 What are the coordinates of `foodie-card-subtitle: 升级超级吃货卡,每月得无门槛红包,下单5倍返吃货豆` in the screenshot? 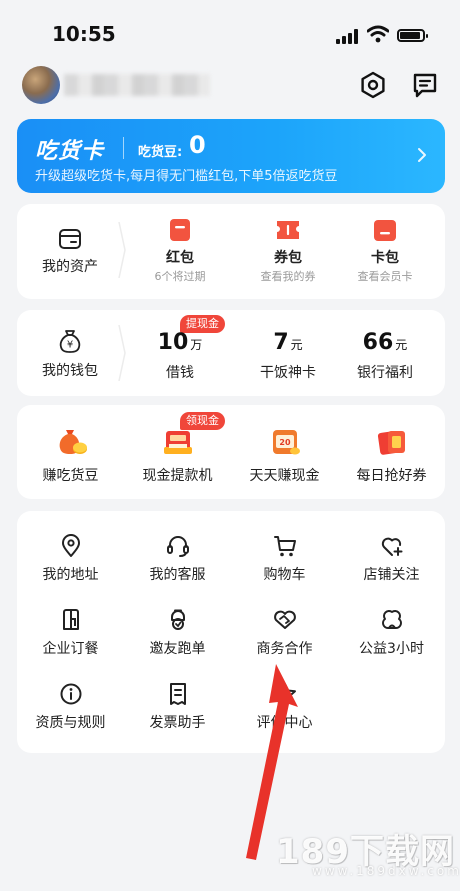 It's located at (186, 176).